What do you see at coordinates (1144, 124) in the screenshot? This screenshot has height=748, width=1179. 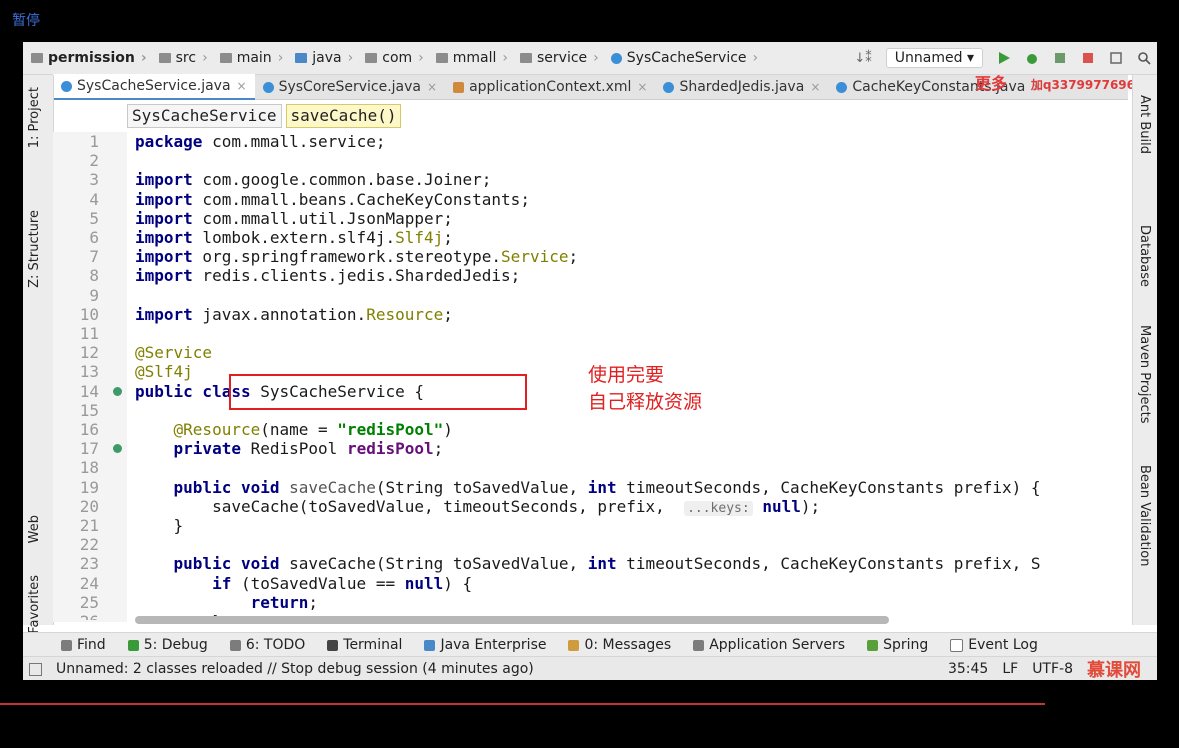 I see `ant-build-tool-button: Ant Build` at bounding box center [1144, 124].